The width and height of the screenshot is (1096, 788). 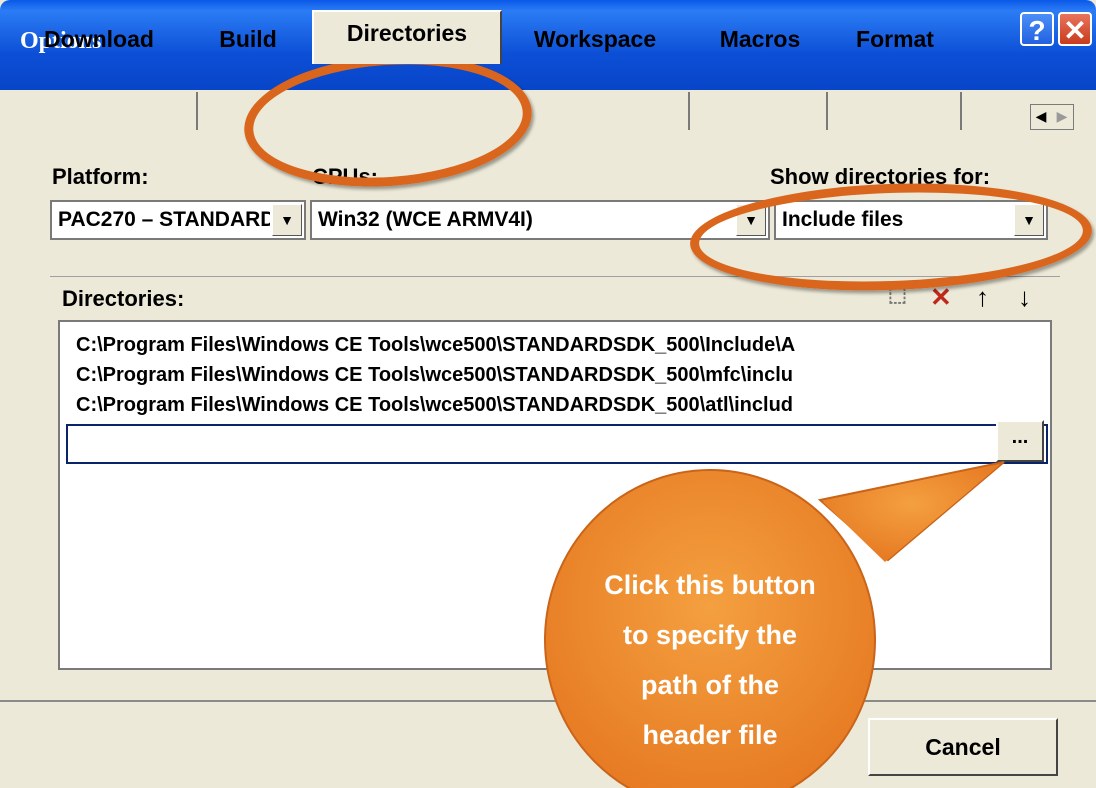 I want to click on chevron-down-icon: ▼, so click(x=287, y=220).